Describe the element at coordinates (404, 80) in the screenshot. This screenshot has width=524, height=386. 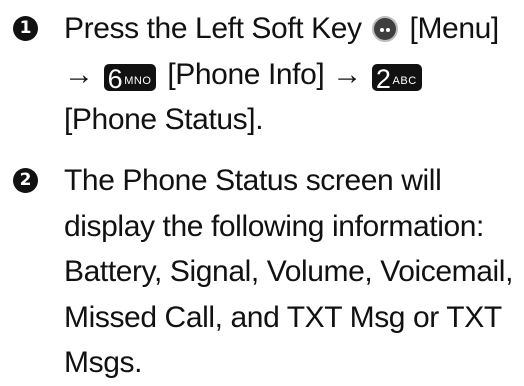
I see `keypad-2-letters: ABC` at that location.